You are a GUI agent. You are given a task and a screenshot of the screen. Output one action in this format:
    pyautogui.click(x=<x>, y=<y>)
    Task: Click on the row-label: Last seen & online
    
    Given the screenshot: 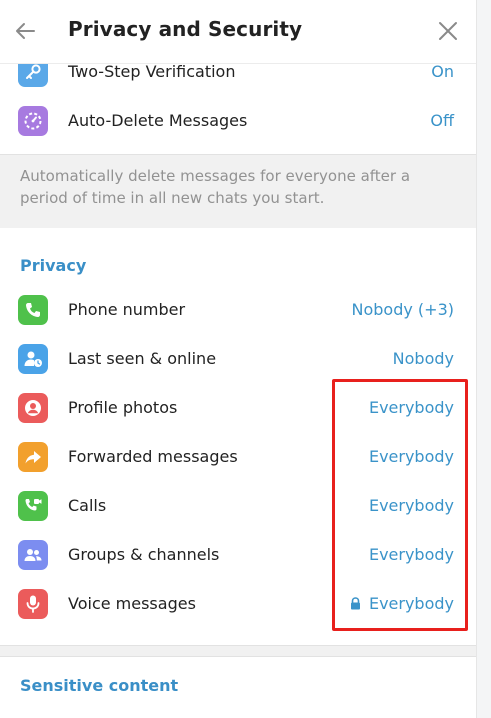 What is the action you would take?
    pyautogui.click(x=142, y=358)
    